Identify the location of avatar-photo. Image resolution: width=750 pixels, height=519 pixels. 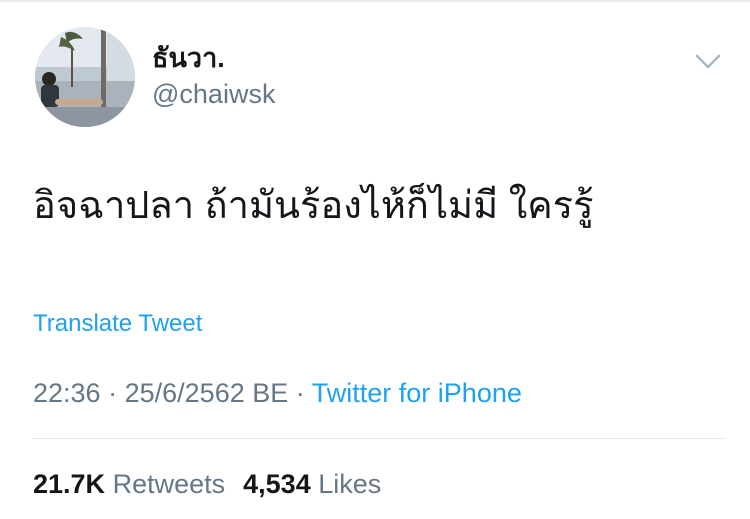
(85, 77).